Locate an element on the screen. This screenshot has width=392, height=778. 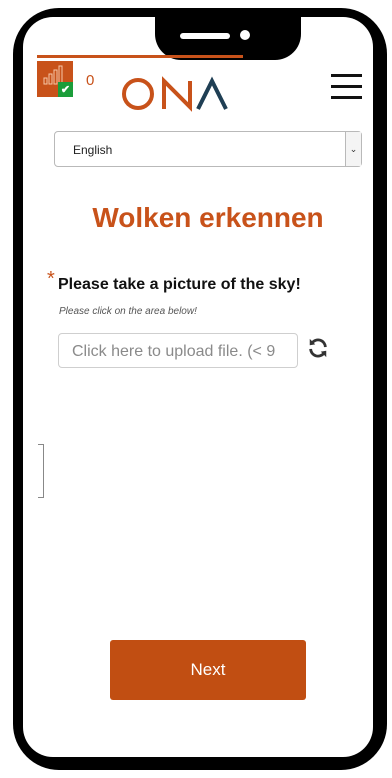
file-upload-field: Click here to upload file. (< 9 is located at coordinates (178, 350).